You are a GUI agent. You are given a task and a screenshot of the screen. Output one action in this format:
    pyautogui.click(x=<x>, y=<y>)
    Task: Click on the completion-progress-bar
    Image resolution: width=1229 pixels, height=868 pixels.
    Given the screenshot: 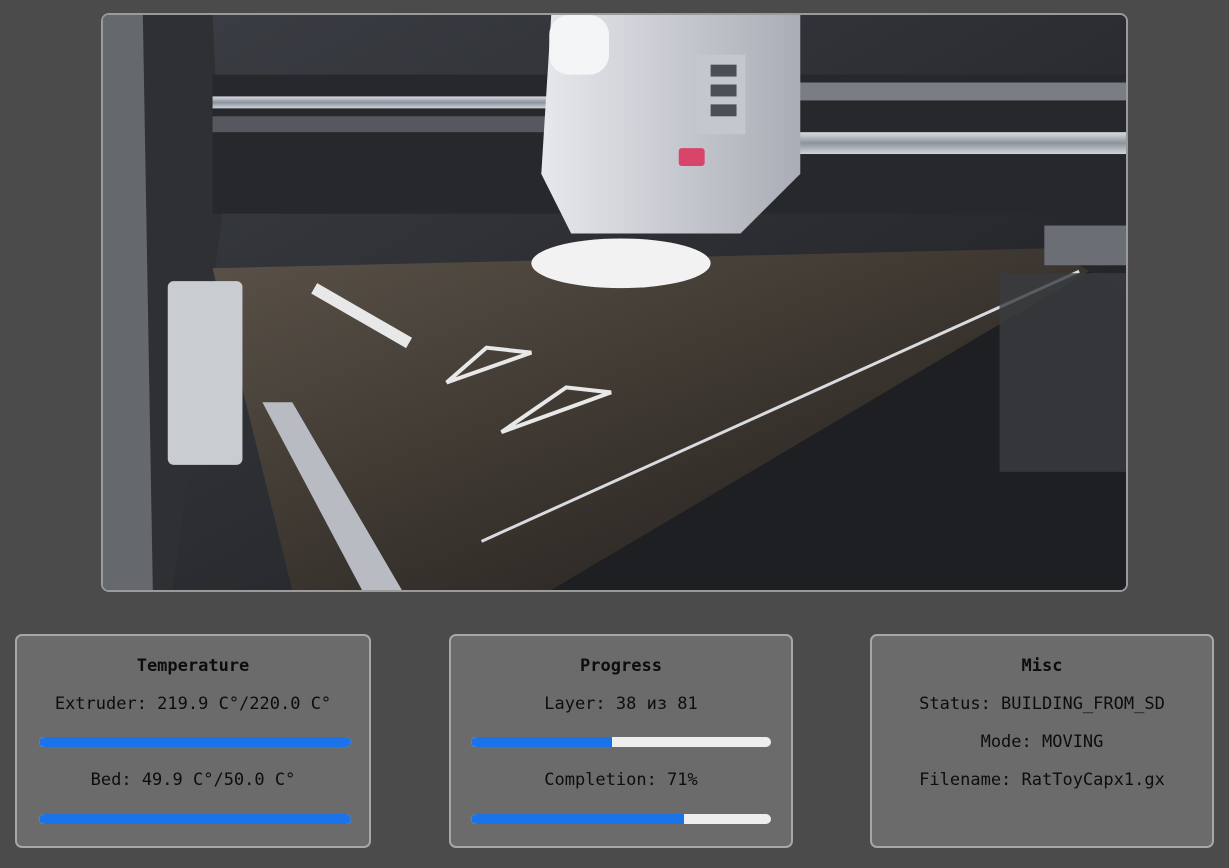 What is the action you would take?
    pyautogui.click(x=621, y=819)
    